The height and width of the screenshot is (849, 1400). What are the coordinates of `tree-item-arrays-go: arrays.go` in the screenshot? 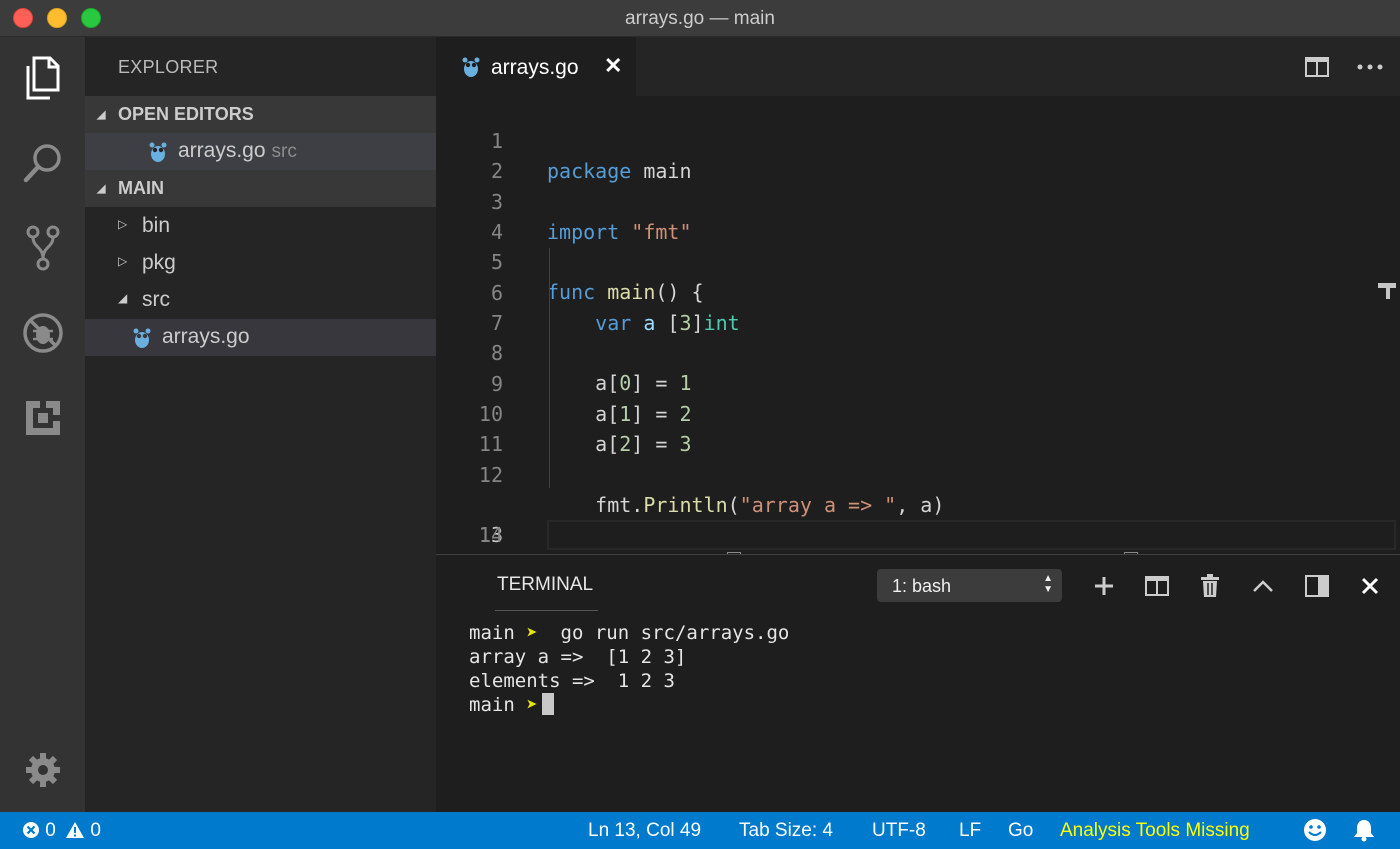 It's located at (260, 337).